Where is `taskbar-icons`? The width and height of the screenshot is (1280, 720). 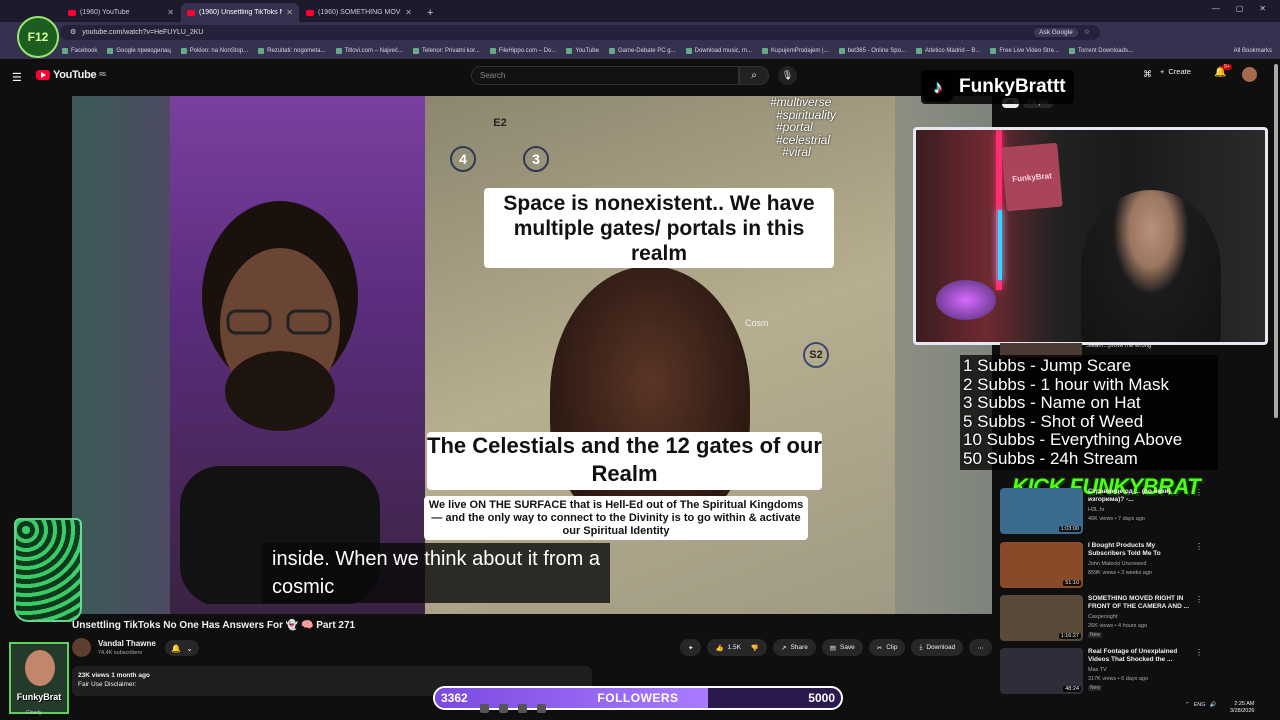 taskbar-icons is located at coordinates (513, 708).